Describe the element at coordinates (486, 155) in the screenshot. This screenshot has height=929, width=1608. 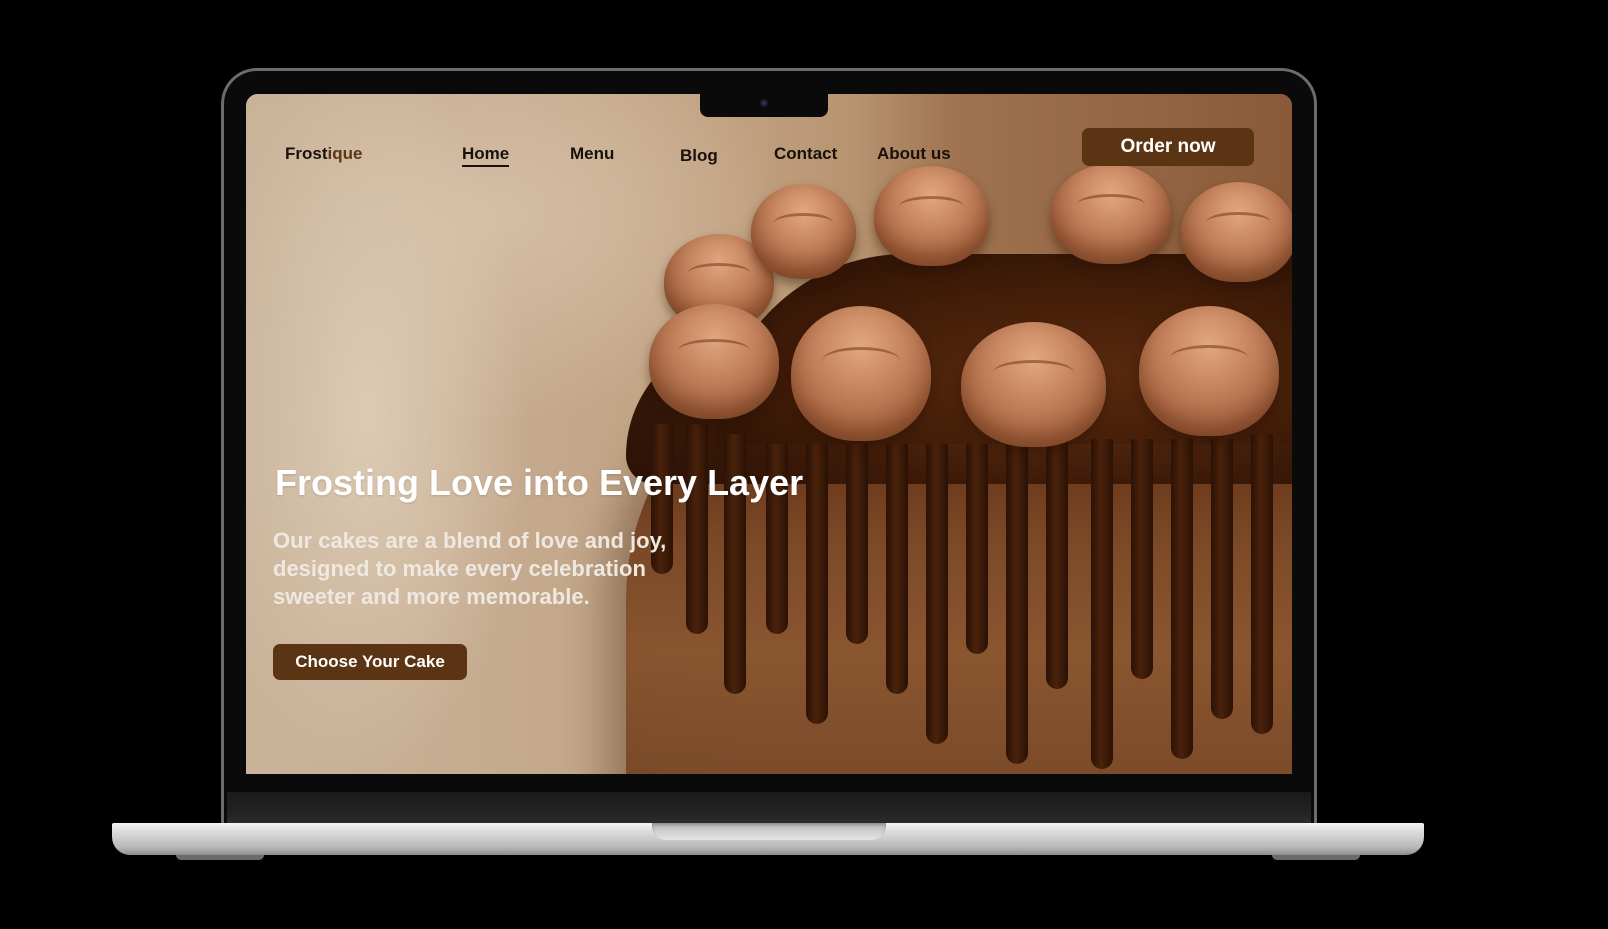
I see `nav-home: Home` at that location.